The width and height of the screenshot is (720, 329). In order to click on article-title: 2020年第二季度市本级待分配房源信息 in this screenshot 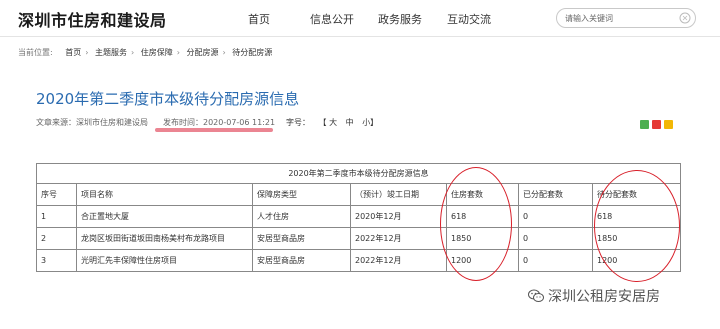, I will do `click(168, 99)`.